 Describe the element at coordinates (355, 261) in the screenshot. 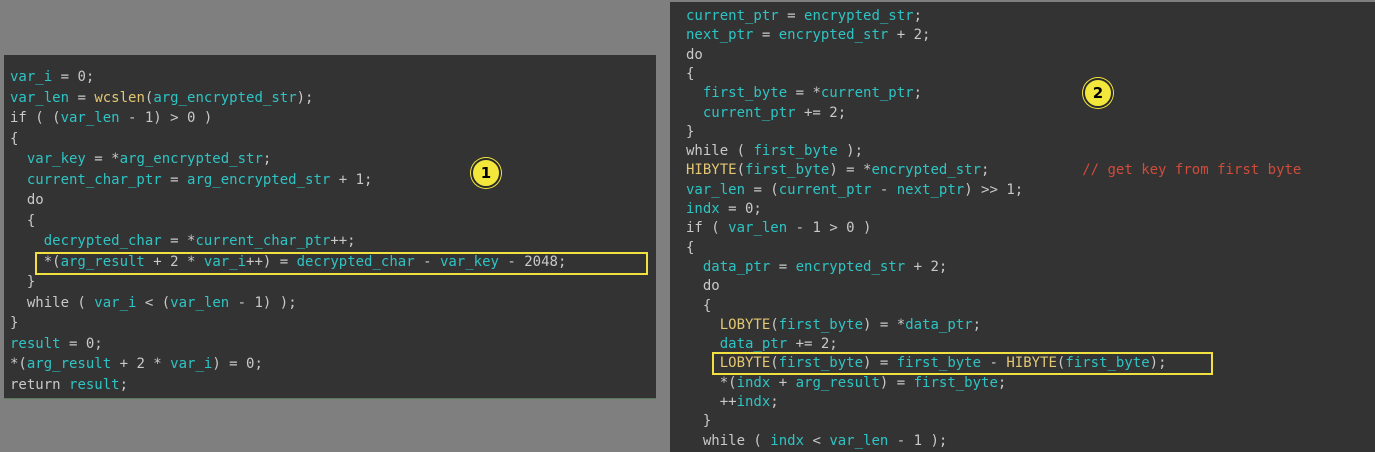

I see `code-token: decrypted_char` at that location.